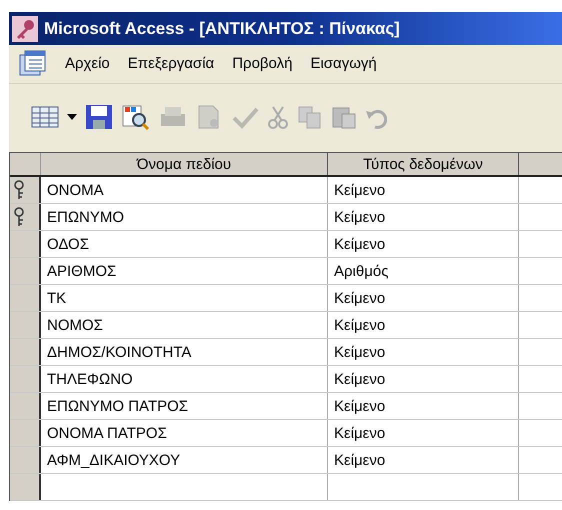 The width and height of the screenshot is (562, 510). Describe the element at coordinates (184, 460) in the screenshot. I see `table-cell: ΑΦΜ_ΔΙΚΑΙΟΥΧΟΥ` at that location.